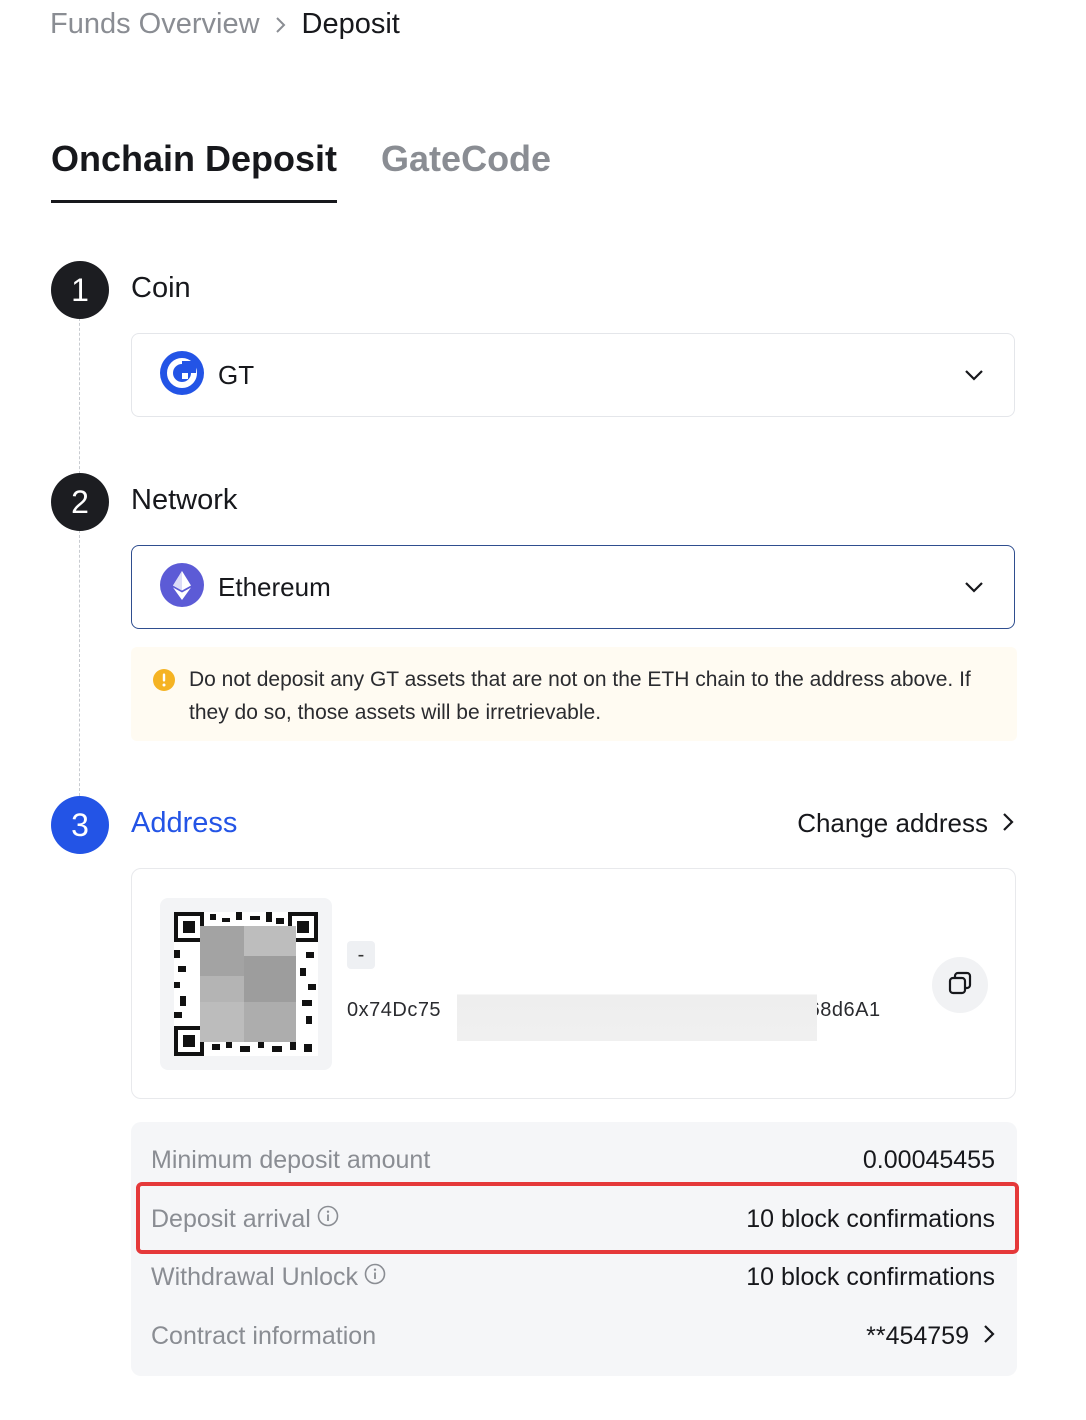 The width and height of the screenshot is (1086, 1420). What do you see at coordinates (573, 375) in the screenshot?
I see `coin-select: GT` at bounding box center [573, 375].